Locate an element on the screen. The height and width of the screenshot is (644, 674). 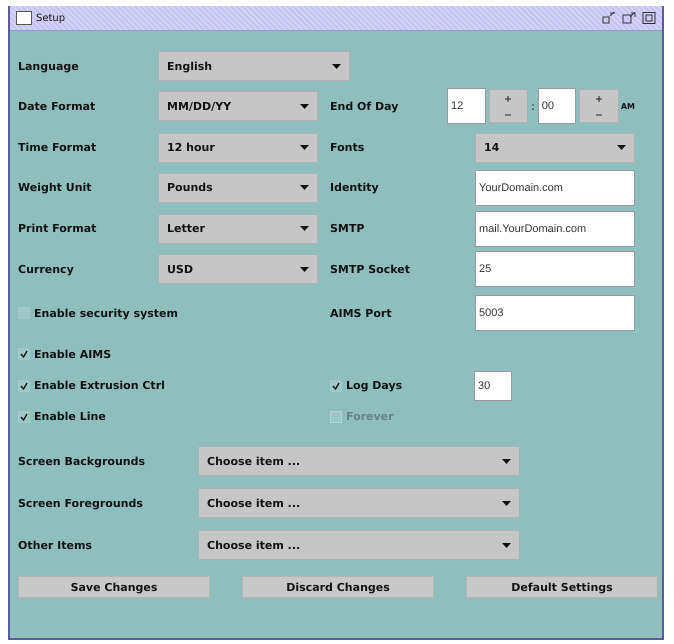
setting-label: Time Format is located at coordinates (58, 147).